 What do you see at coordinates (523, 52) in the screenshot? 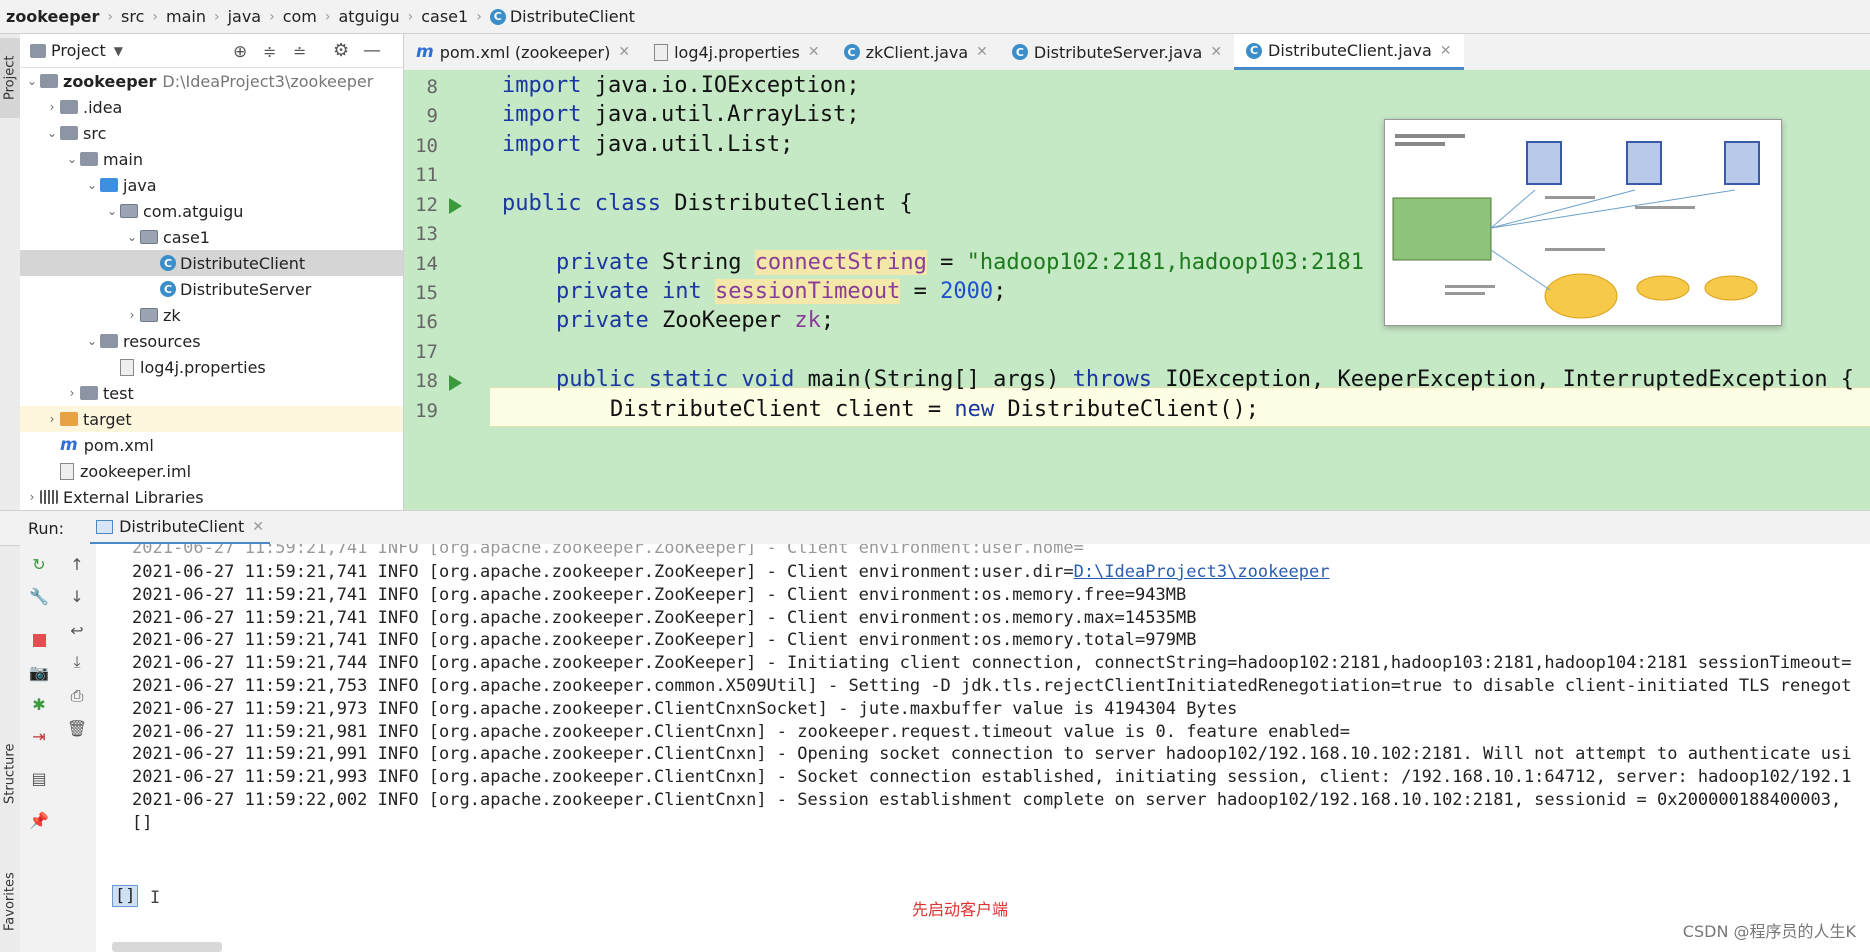
I see `tab-pom-xml: m pom.xml (zookeeper) ✕` at bounding box center [523, 52].